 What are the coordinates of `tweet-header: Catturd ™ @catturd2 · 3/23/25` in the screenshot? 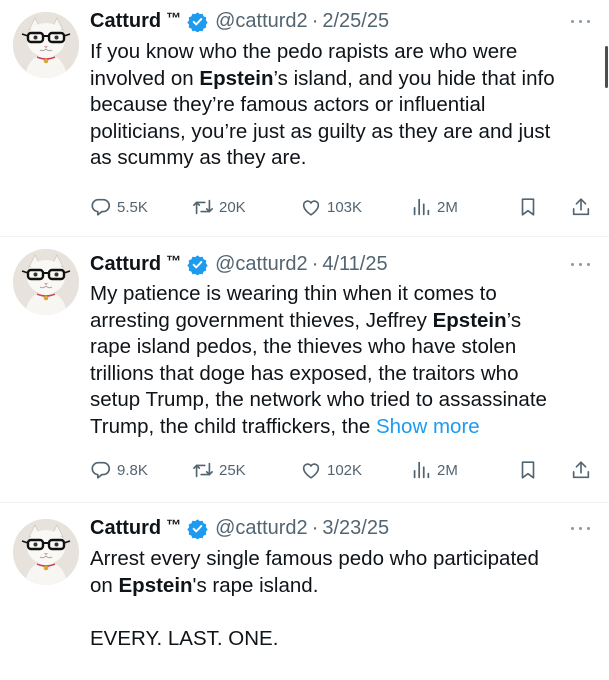 It's located at (239, 528).